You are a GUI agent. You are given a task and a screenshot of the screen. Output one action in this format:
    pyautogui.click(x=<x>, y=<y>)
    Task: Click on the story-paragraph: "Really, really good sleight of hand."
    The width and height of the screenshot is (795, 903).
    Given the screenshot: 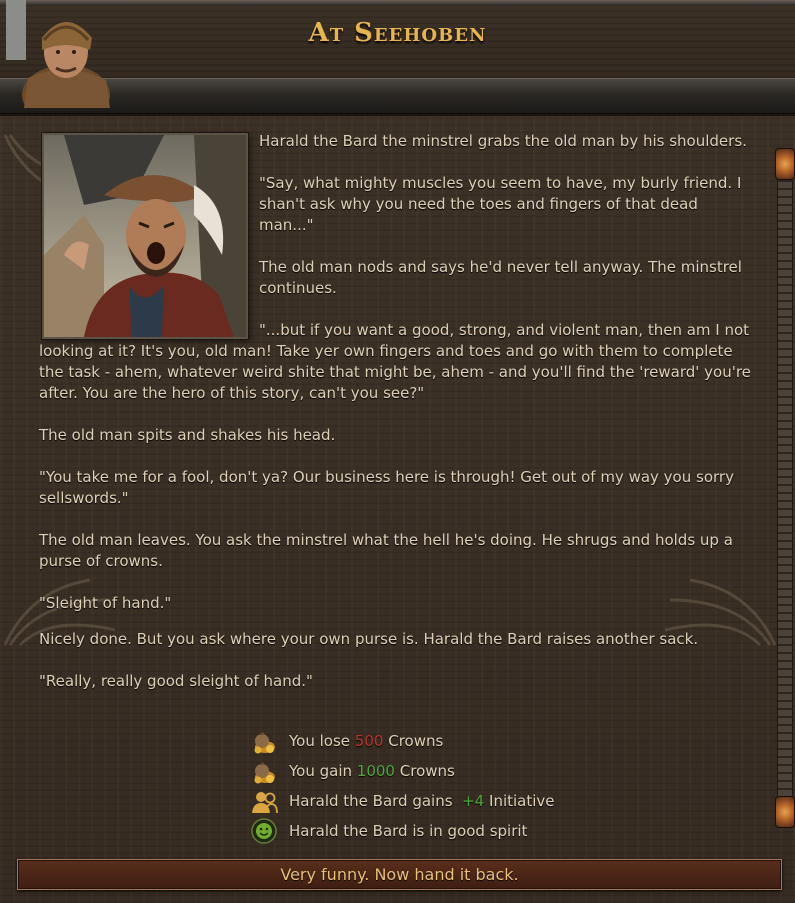 What is the action you would take?
    pyautogui.click(x=176, y=681)
    